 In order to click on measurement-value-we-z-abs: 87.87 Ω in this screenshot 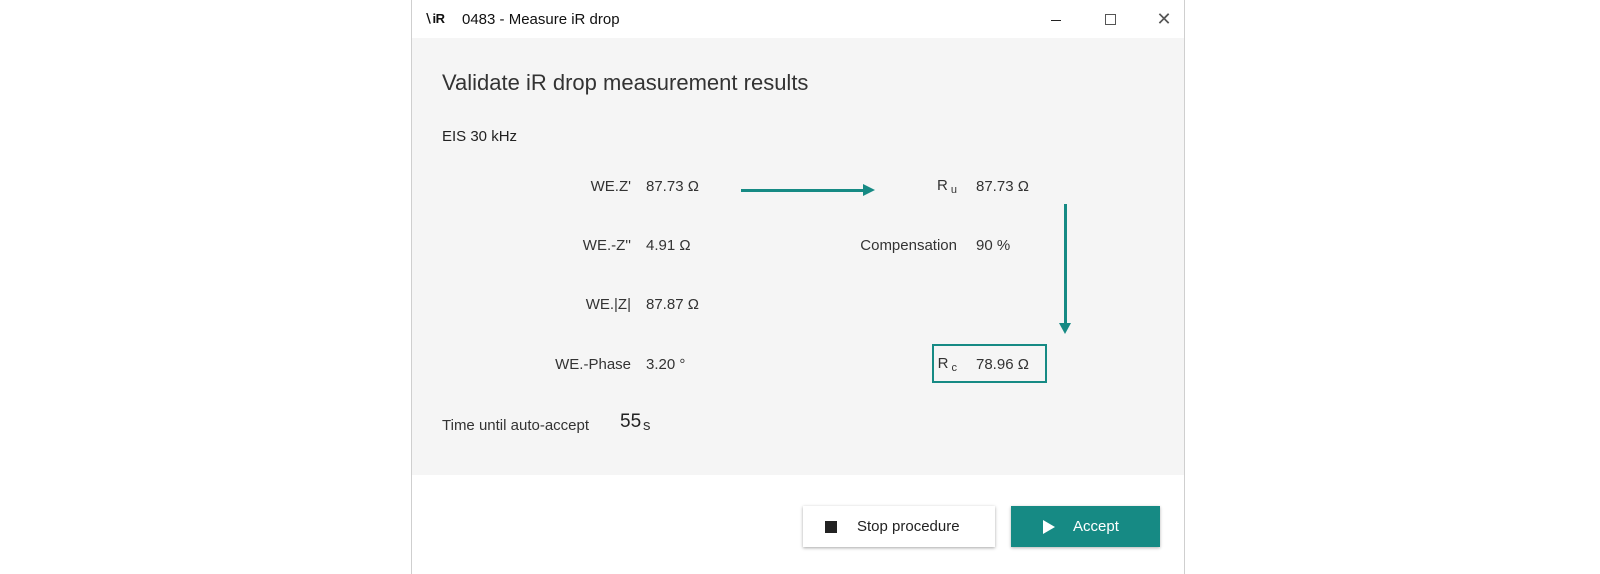, I will do `click(672, 304)`.